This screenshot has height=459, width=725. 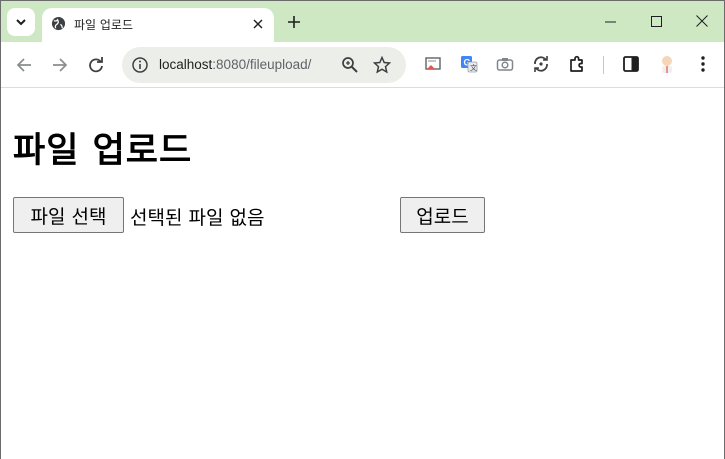 I want to click on page-title: 파일 업로드, so click(x=103, y=151).